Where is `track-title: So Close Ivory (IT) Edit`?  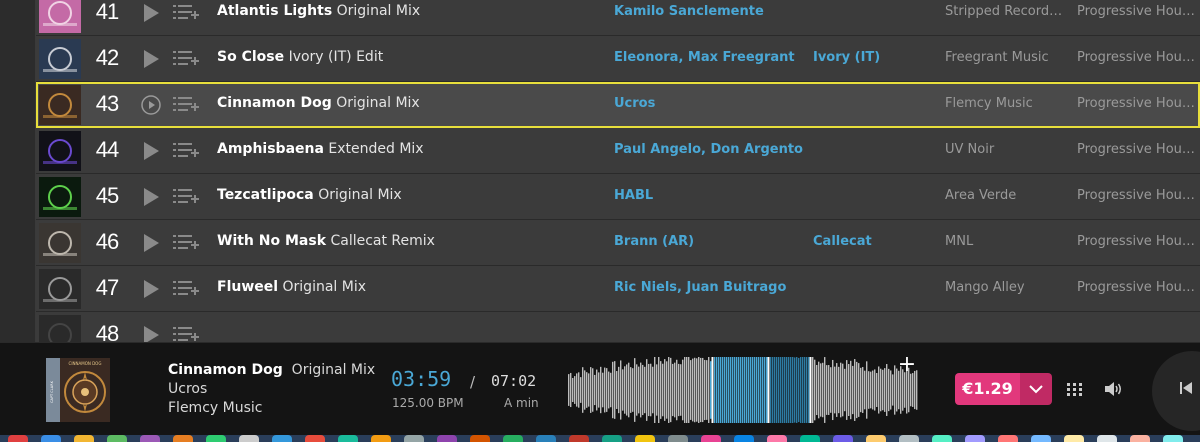
track-title: So Close Ivory (IT) Edit is located at coordinates (300, 57).